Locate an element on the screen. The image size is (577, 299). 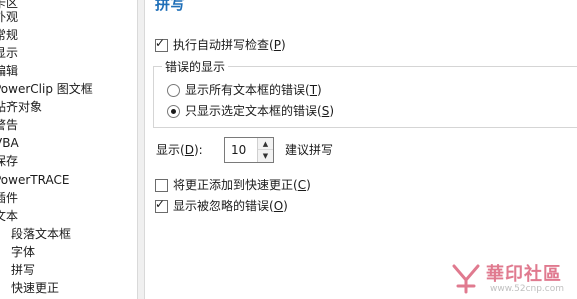
show-selected-frame-label: 只显示选定文本框的错误 is located at coordinates (251, 111).